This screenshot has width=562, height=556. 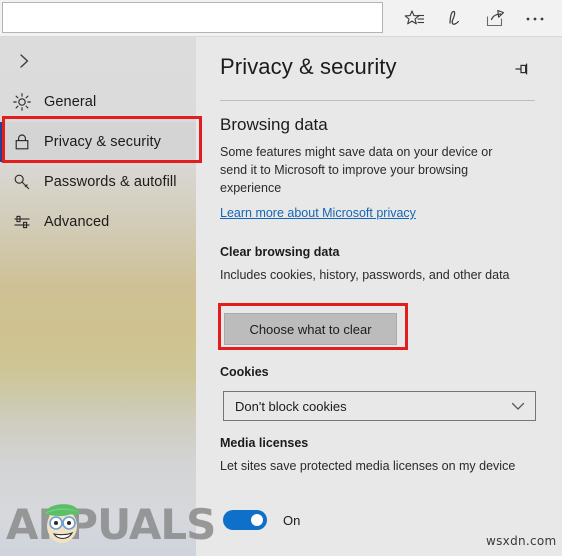 I want to click on more-icon, so click(x=535, y=19).